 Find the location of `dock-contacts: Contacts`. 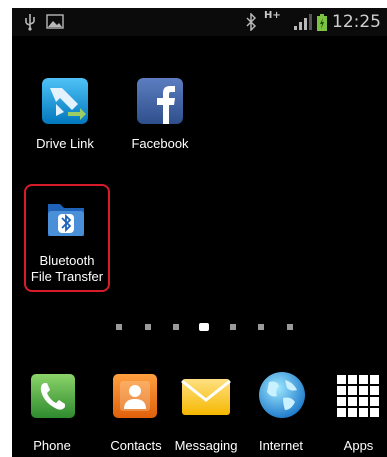

dock-contacts: Contacts is located at coordinates (134, 412).